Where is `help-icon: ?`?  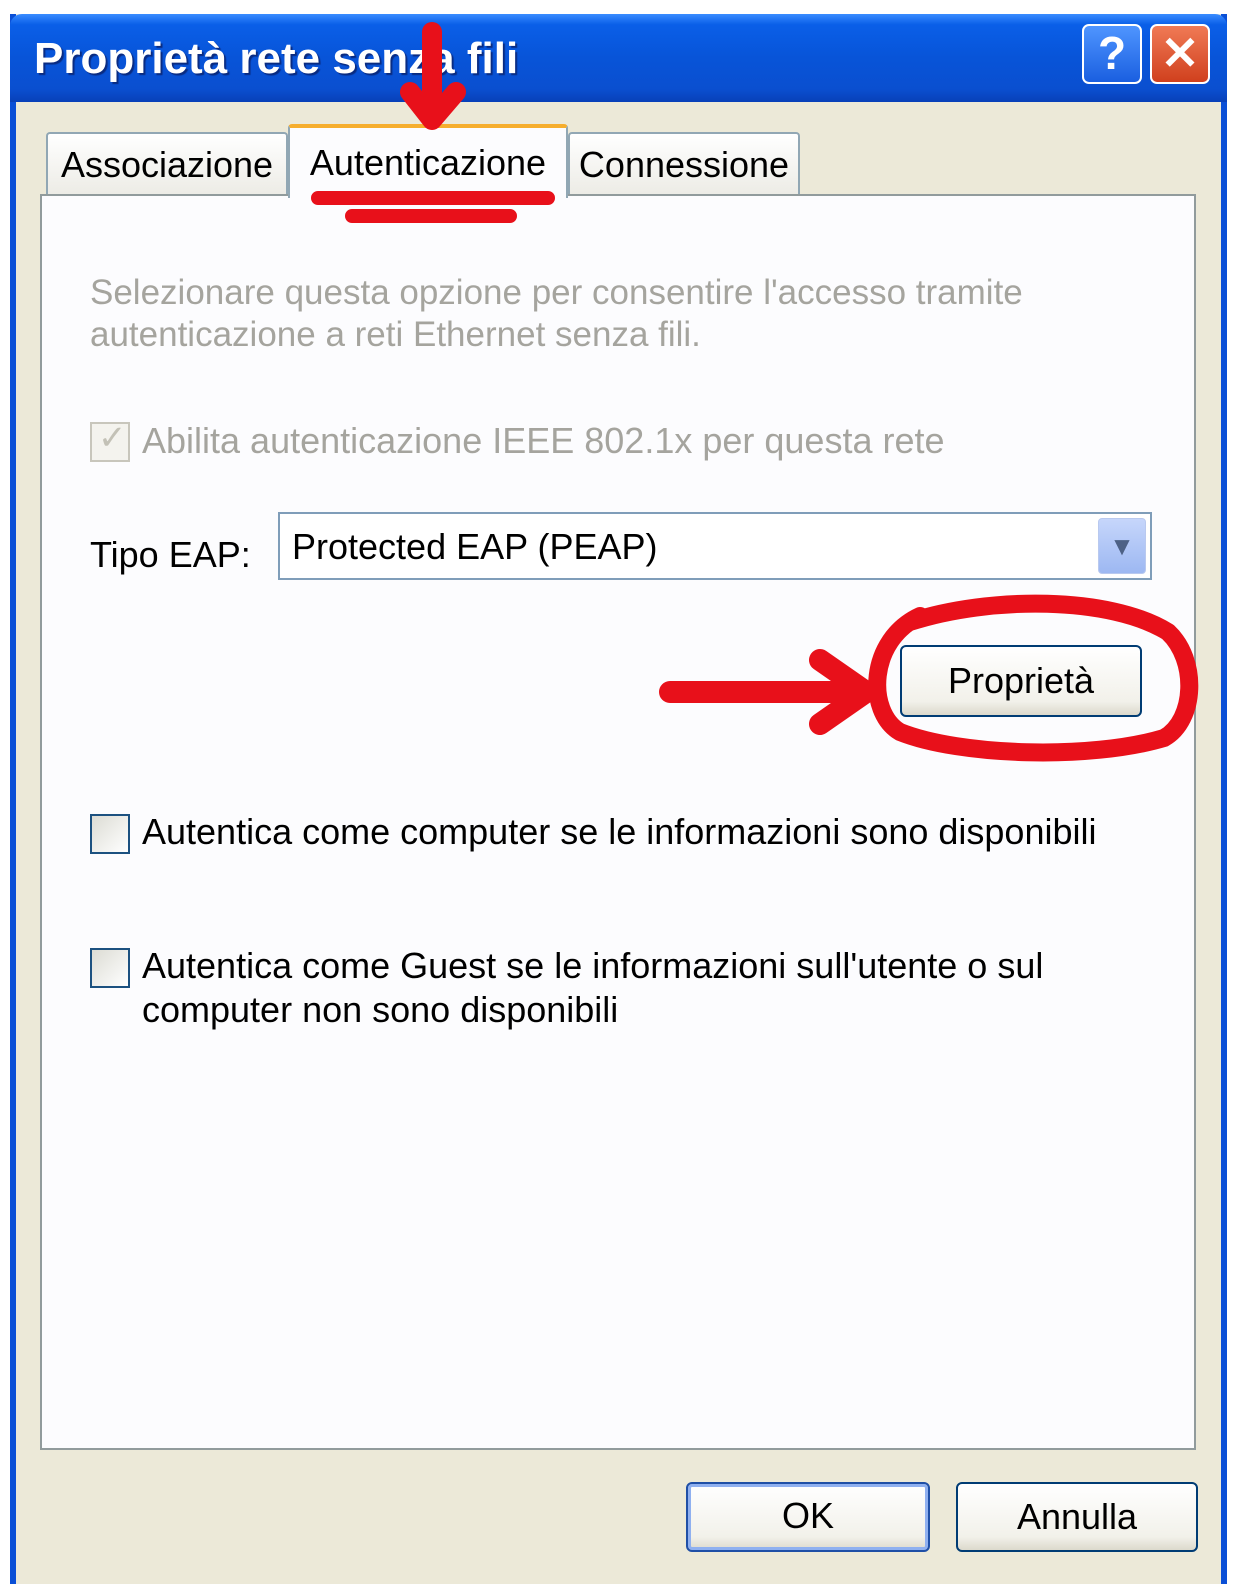 help-icon: ? is located at coordinates (1112, 53).